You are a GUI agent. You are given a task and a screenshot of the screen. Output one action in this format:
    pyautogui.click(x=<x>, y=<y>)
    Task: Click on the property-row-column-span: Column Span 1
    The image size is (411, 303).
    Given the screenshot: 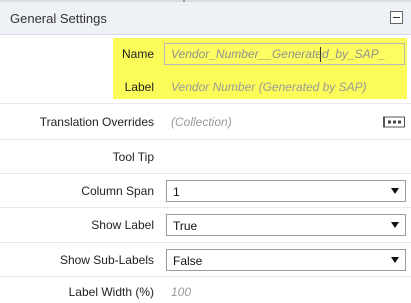 What is the action you would take?
    pyautogui.click(x=205, y=191)
    